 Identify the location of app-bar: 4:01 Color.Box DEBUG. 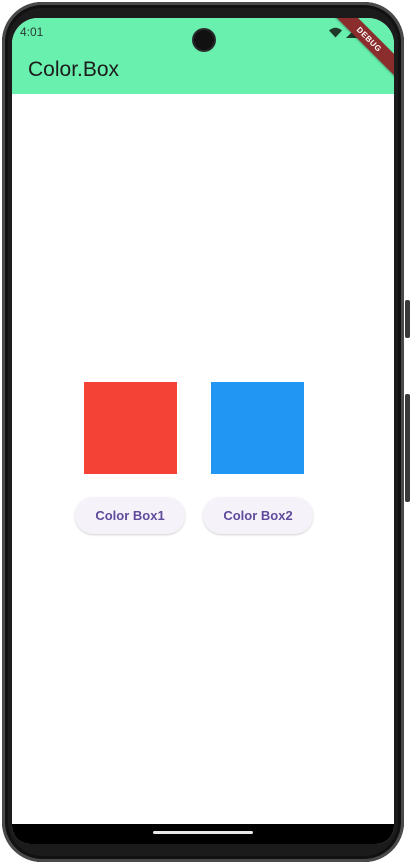
(203, 56).